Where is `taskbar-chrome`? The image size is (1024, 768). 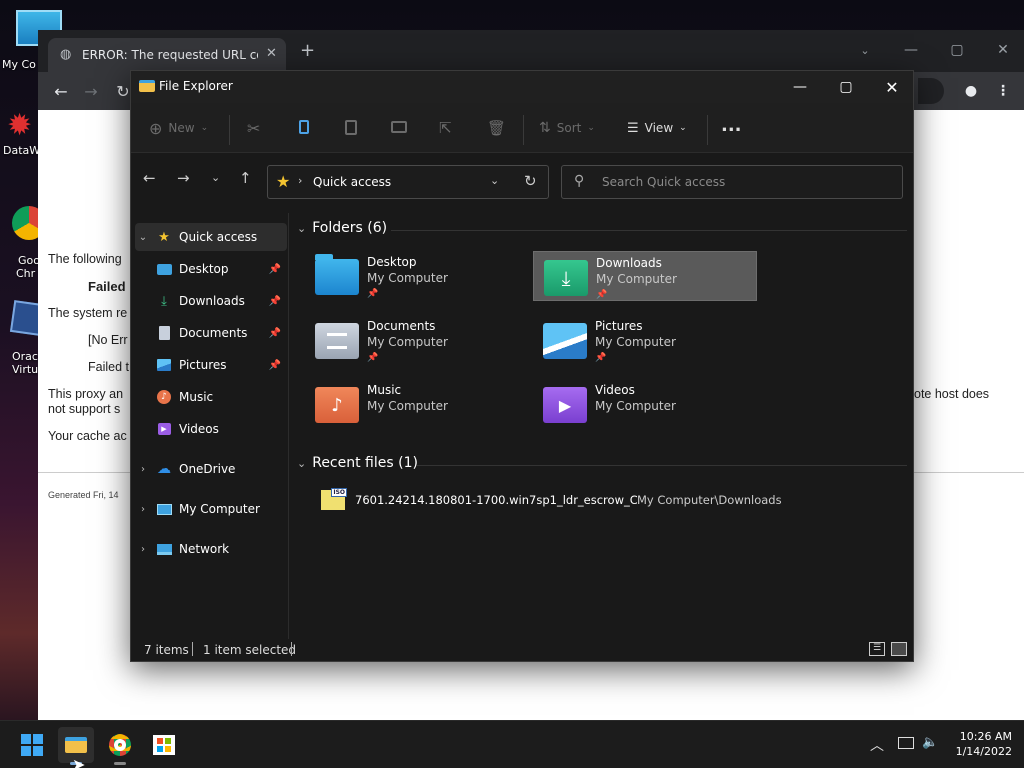
taskbar-chrome is located at coordinates (120, 746).